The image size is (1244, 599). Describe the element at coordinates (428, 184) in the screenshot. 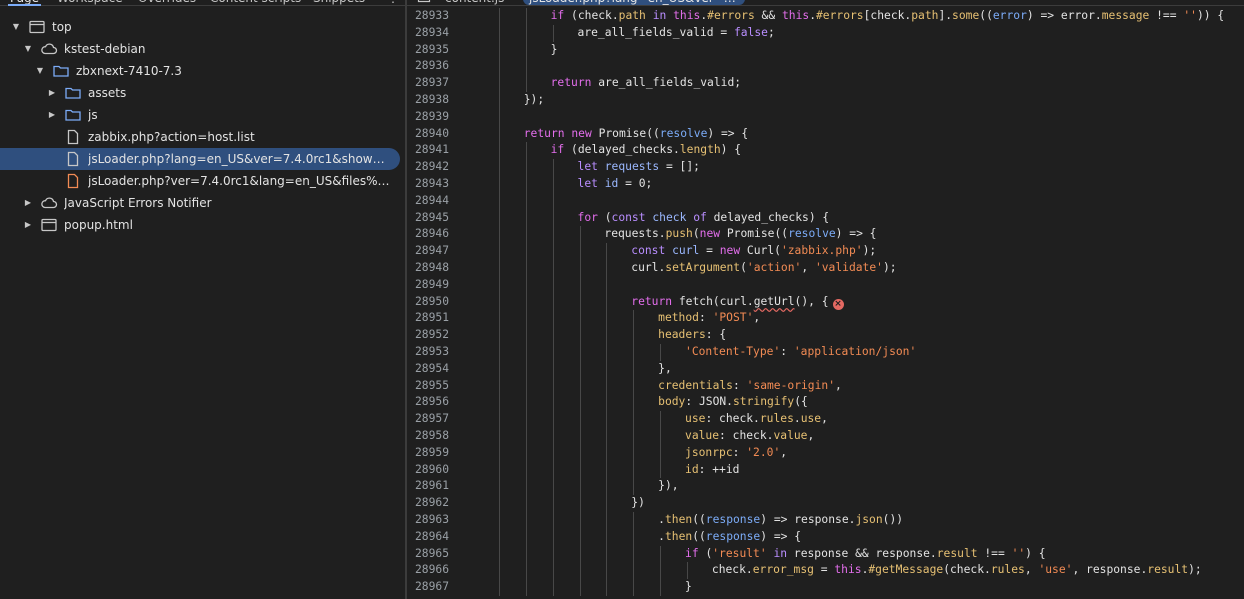

I see `line-number: 28943` at that location.